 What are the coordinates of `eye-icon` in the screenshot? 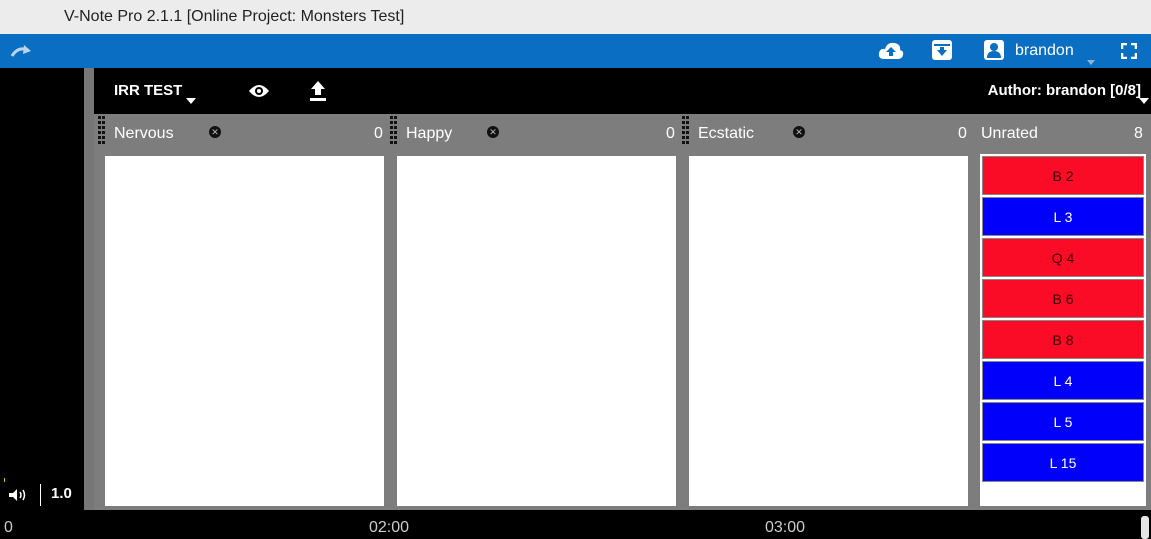 It's located at (259, 91).